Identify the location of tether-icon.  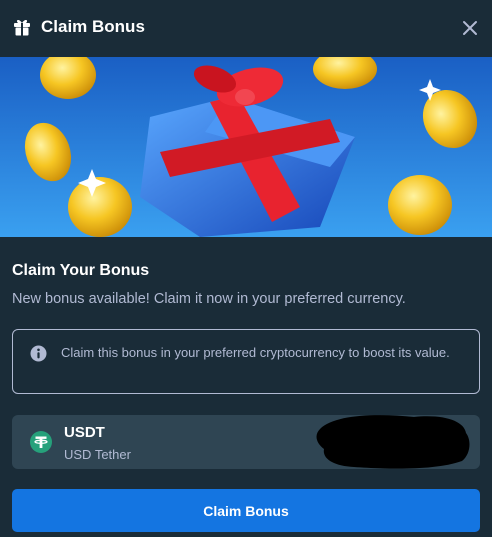
(41, 442).